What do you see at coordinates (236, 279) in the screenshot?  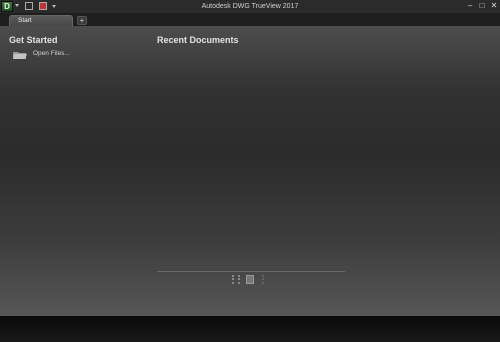 I see `large-icons-view-icon` at bounding box center [236, 279].